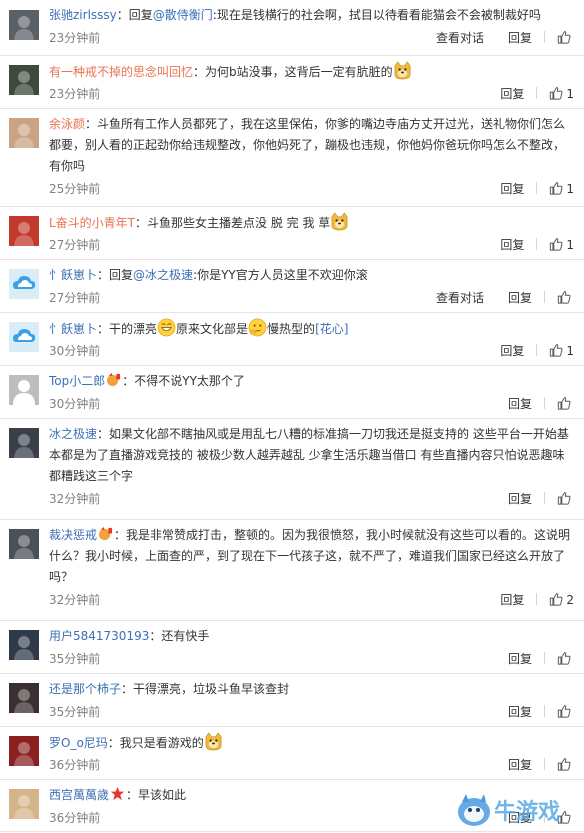 This screenshot has width=584, height=833. I want to click on comment-text: ：我只是看游戏的, so click(155, 743).